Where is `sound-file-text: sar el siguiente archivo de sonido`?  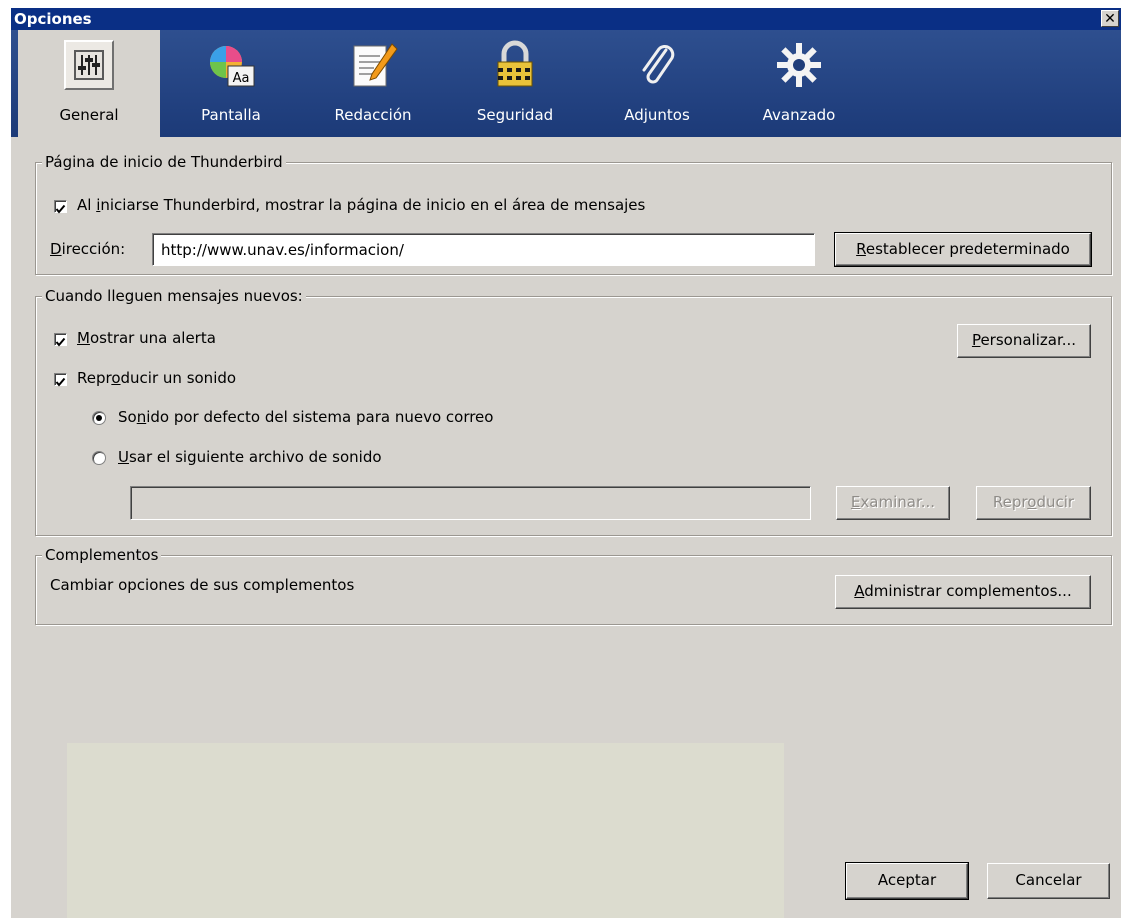
sound-file-text: sar el siguiente archivo de sonido is located at coordinates (255, 457).